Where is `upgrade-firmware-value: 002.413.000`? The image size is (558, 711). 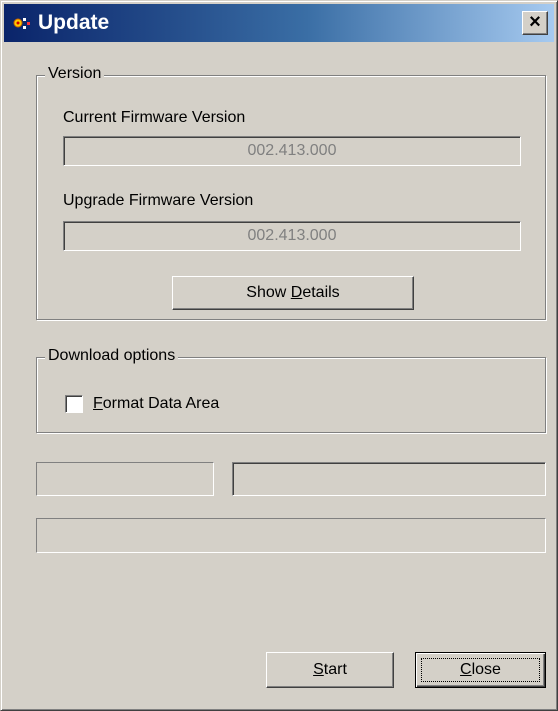 upgrade-firmware-value: 002.413.000 is located at coordinates (292, 235).